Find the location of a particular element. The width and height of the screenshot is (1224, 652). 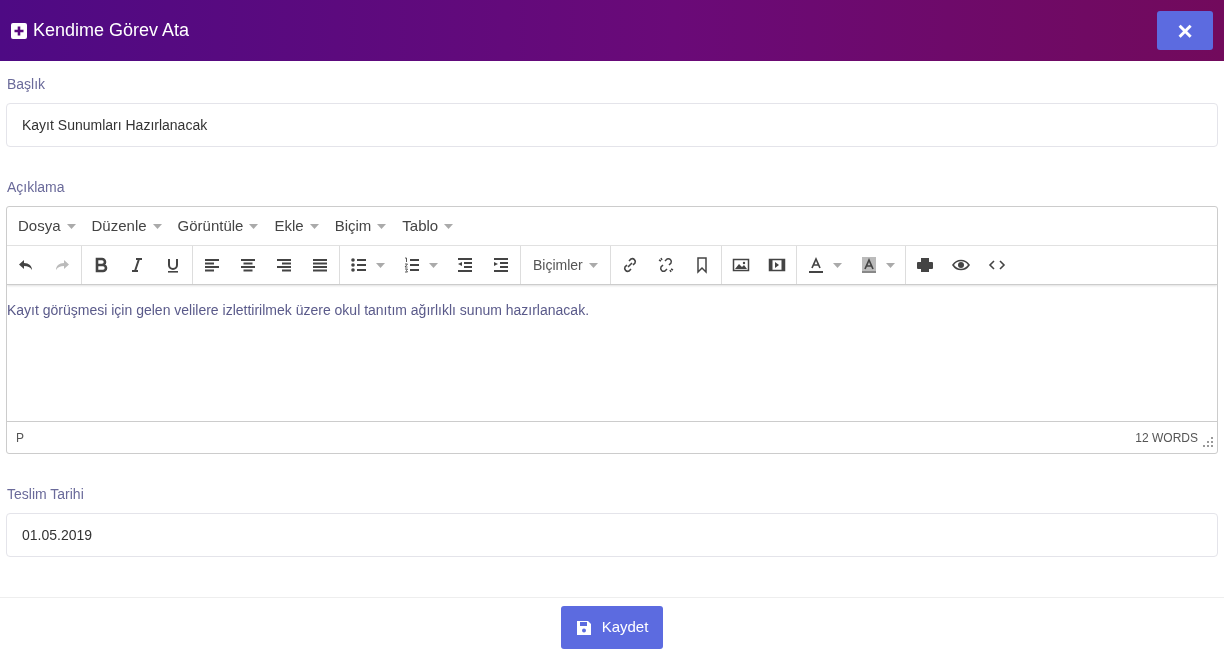

bullet-list-icon is located at coordinates (359, 265).